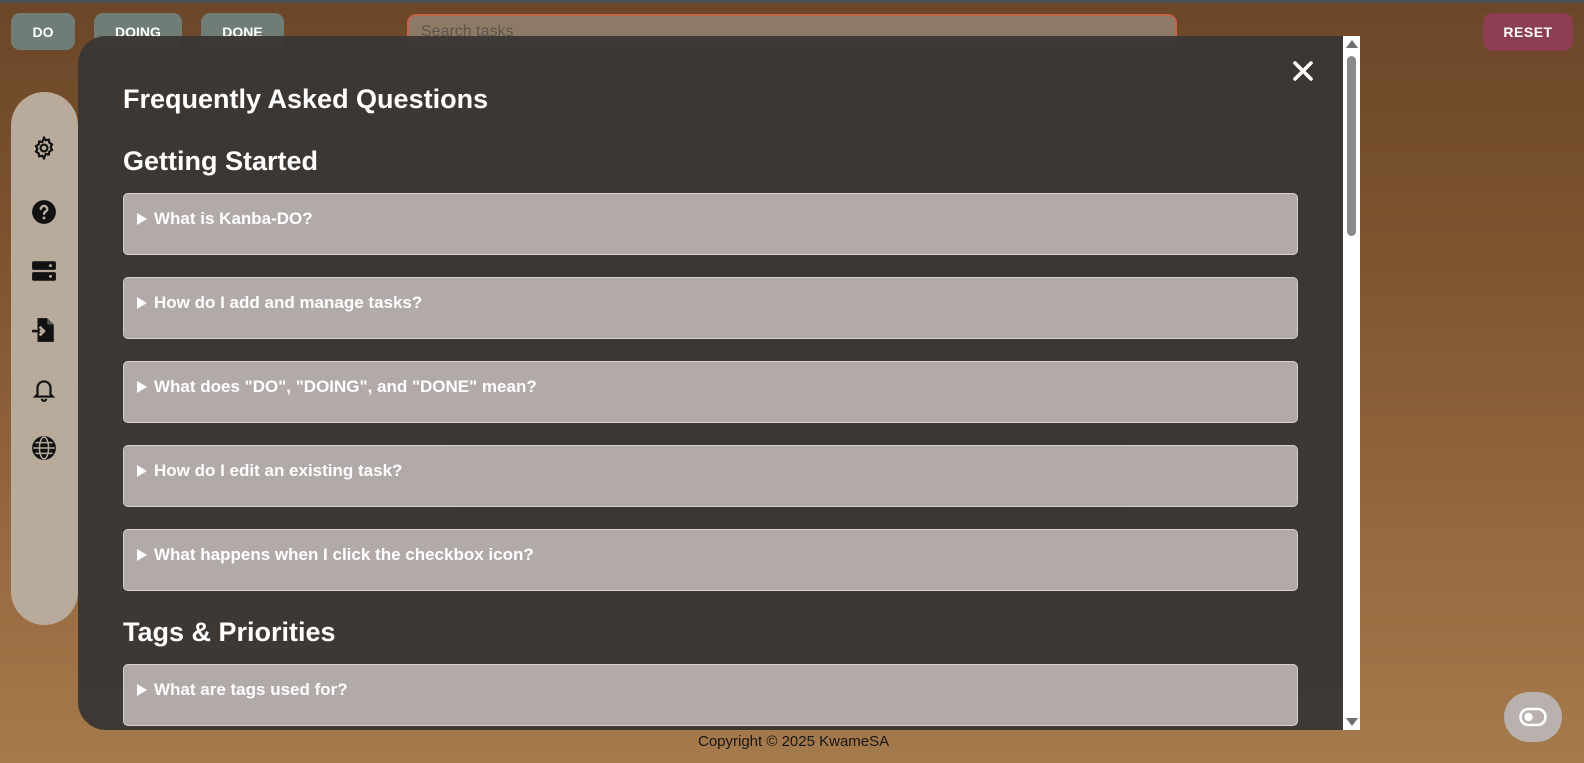  Describe the element at coordinates (710, 476) in the screenshot. I see `faq-item: How do I edit an existing task?` at that location.